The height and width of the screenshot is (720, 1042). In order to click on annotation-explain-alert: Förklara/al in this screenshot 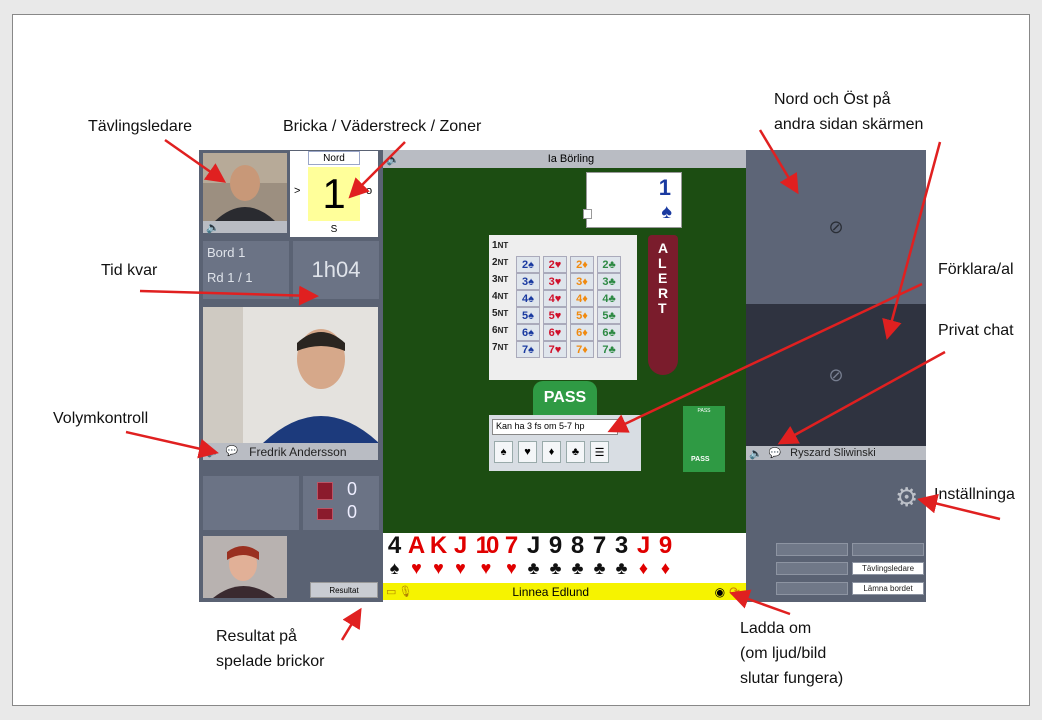, I will do `click(976, 269)`.